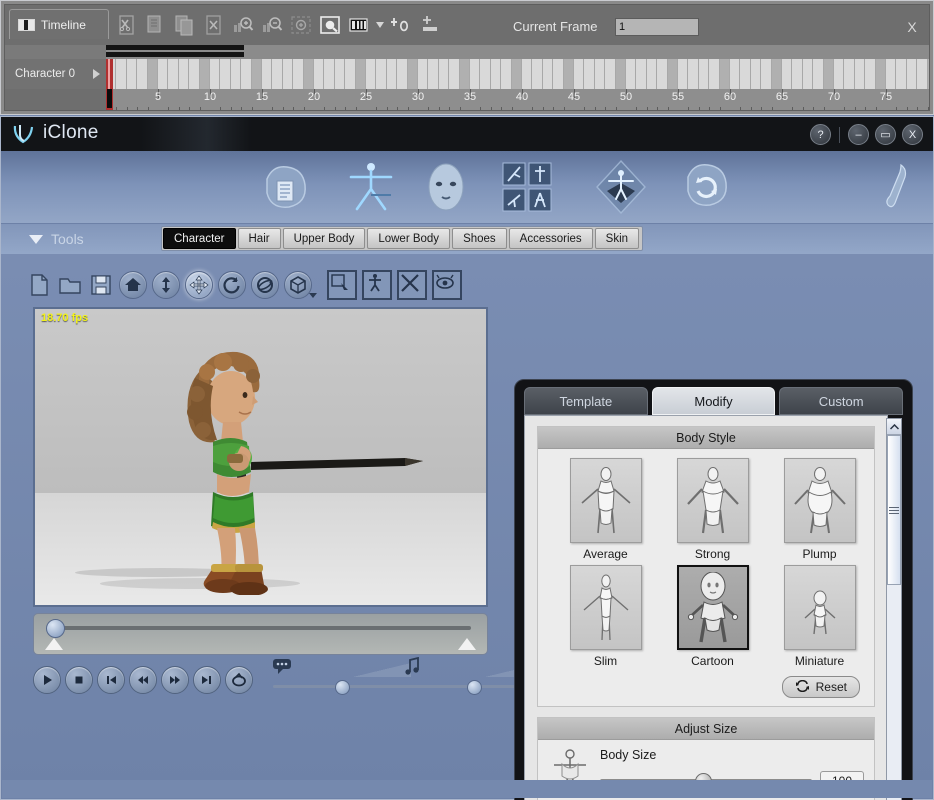 Image resolution: width=934 pixels, height=800 pixels. Describe the element at coordinates (550, 238) in the screenshot. I see `tab-accessories: Accessories` at that location.